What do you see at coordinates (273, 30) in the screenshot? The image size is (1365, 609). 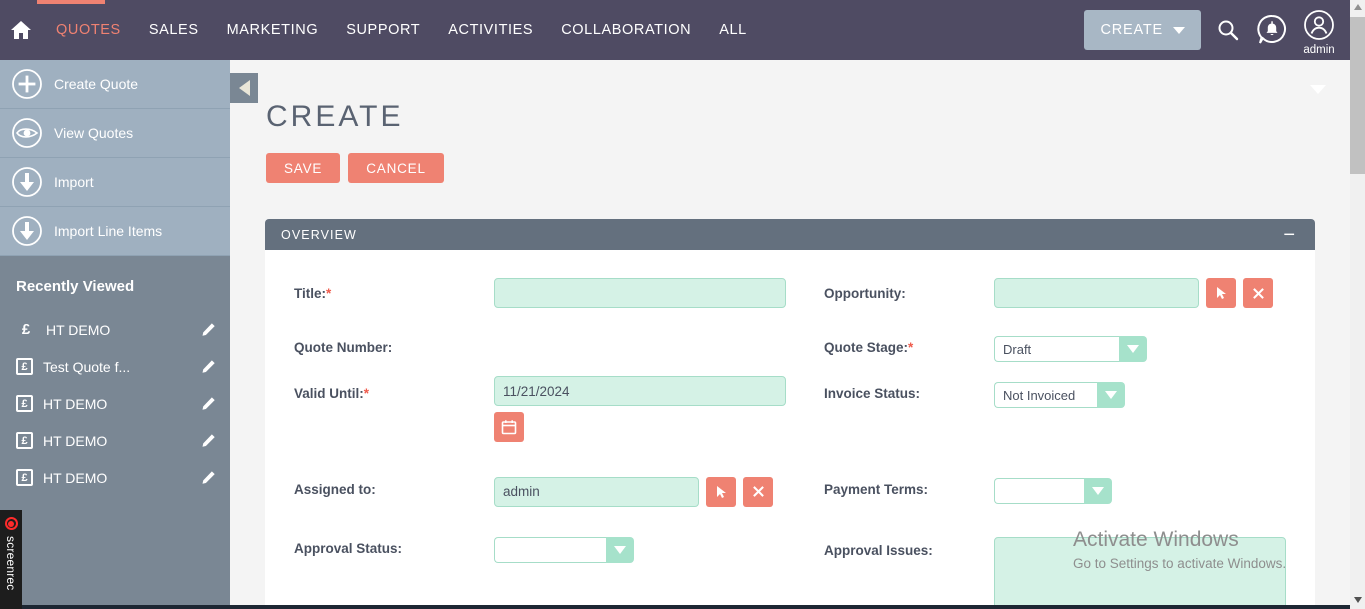 I see `nav-item-marketing: MARKETING` at bounding box center [273, 30].